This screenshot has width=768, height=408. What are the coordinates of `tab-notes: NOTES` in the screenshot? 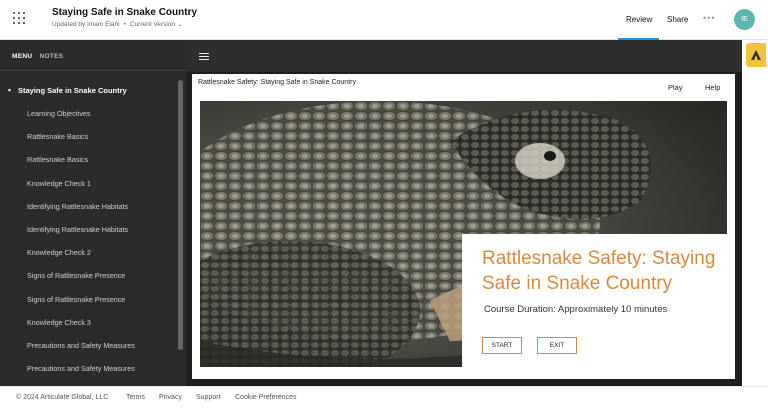 It's located at (51, 56).